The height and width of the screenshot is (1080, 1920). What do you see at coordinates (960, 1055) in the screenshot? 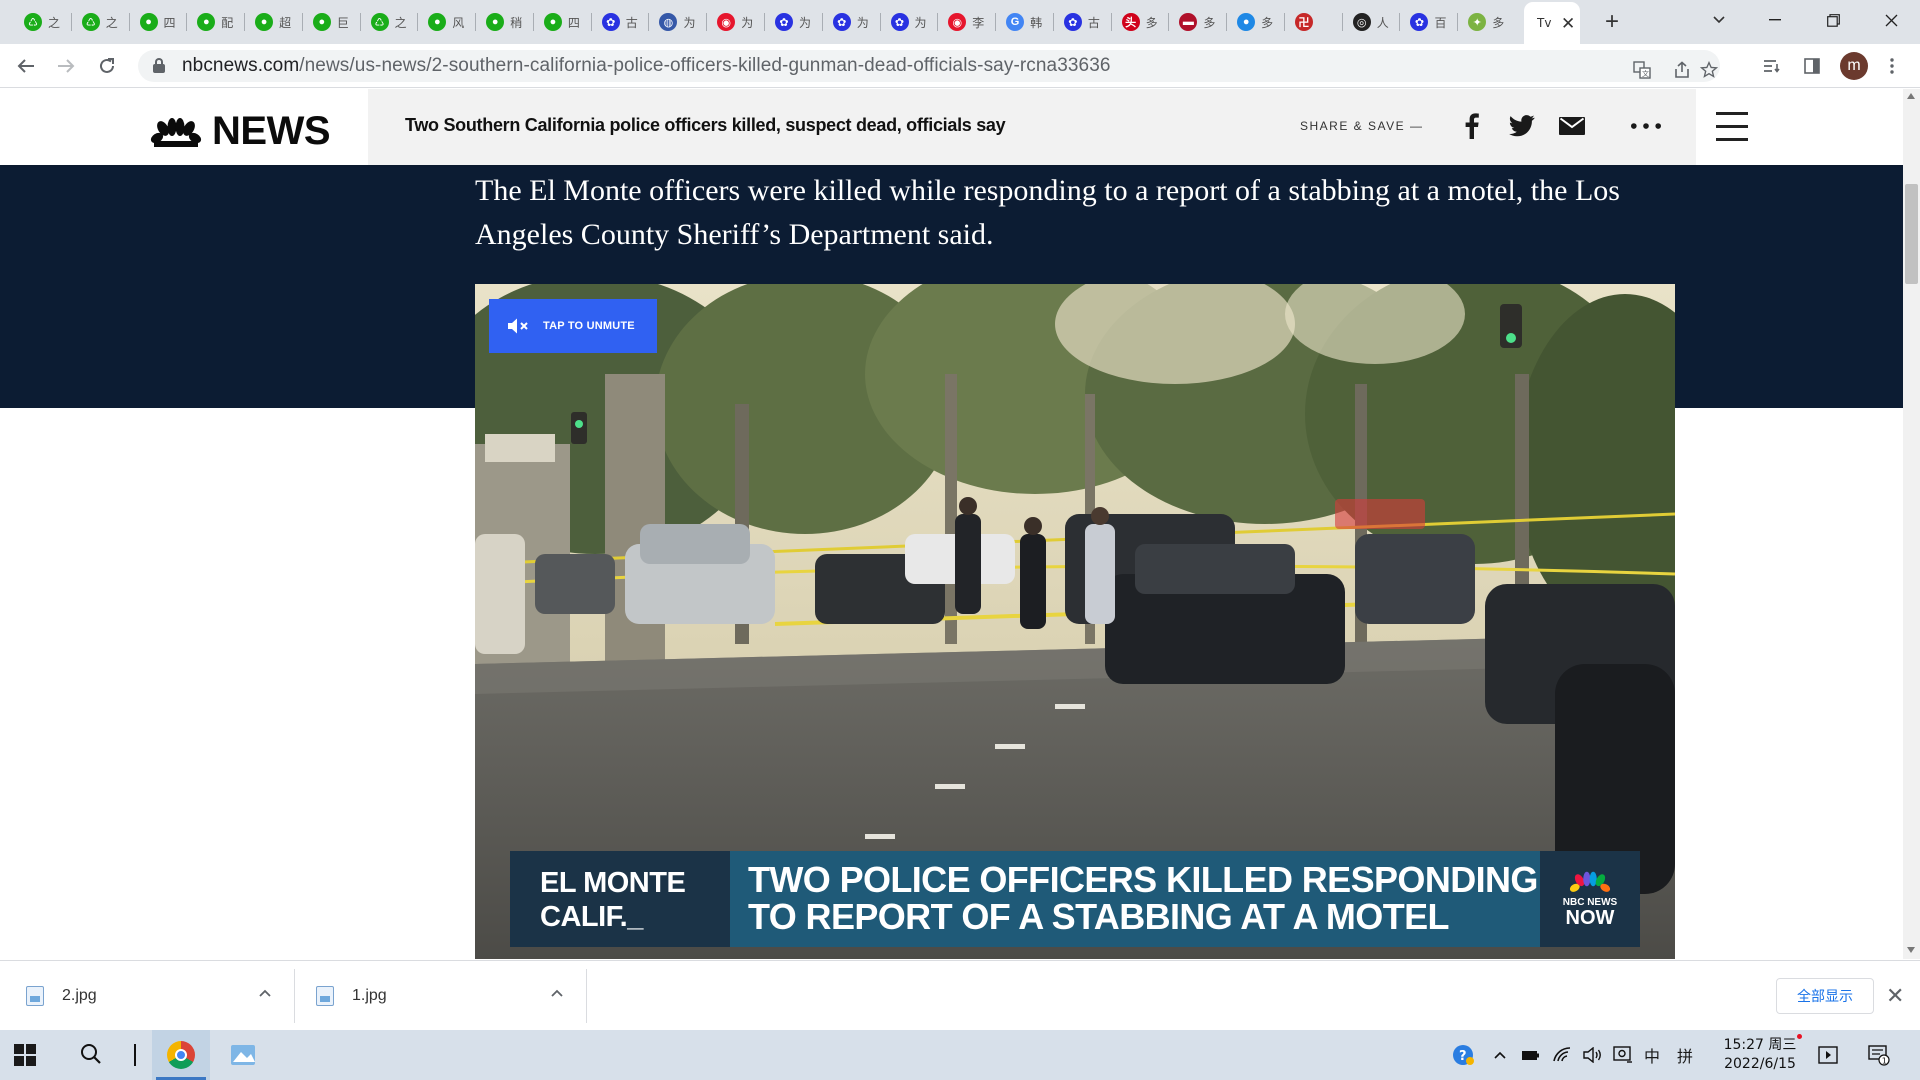
I see `windows-taskbar: ? 中 拼 15:27 周三 2022/6/15 1` at bounding box center [960, 1055].